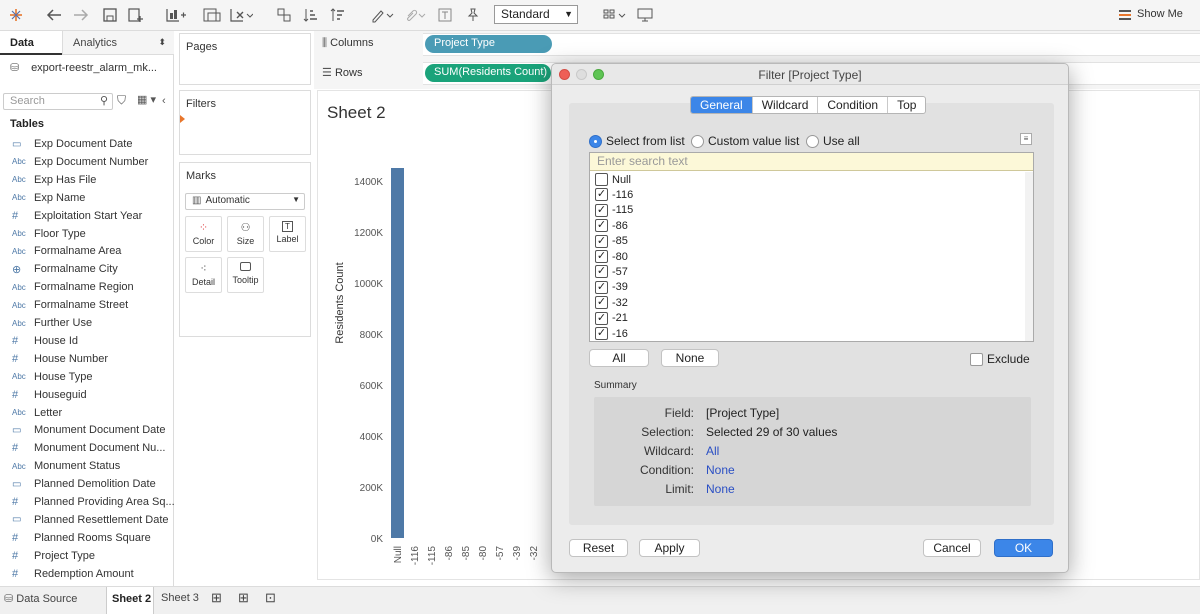  I want to click on ok-button: OK, so click(1023, 548).